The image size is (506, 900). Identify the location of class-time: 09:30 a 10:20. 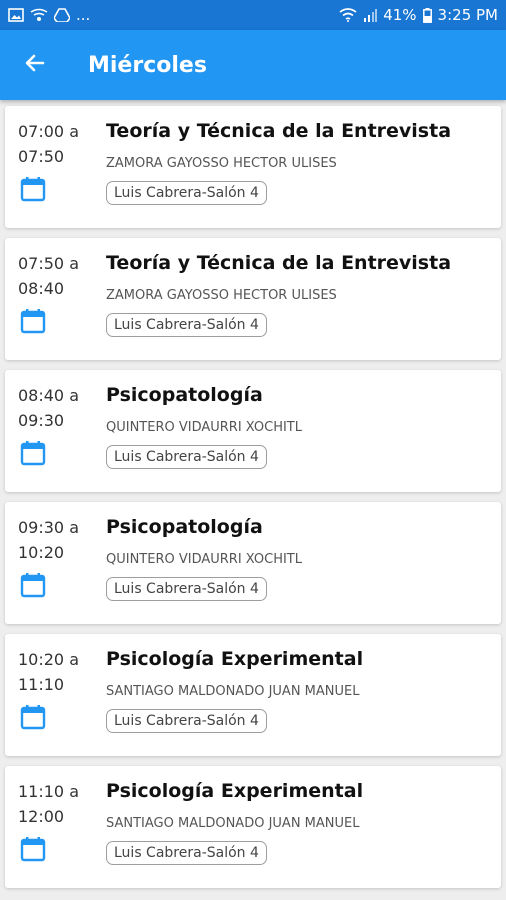
(48, 540).